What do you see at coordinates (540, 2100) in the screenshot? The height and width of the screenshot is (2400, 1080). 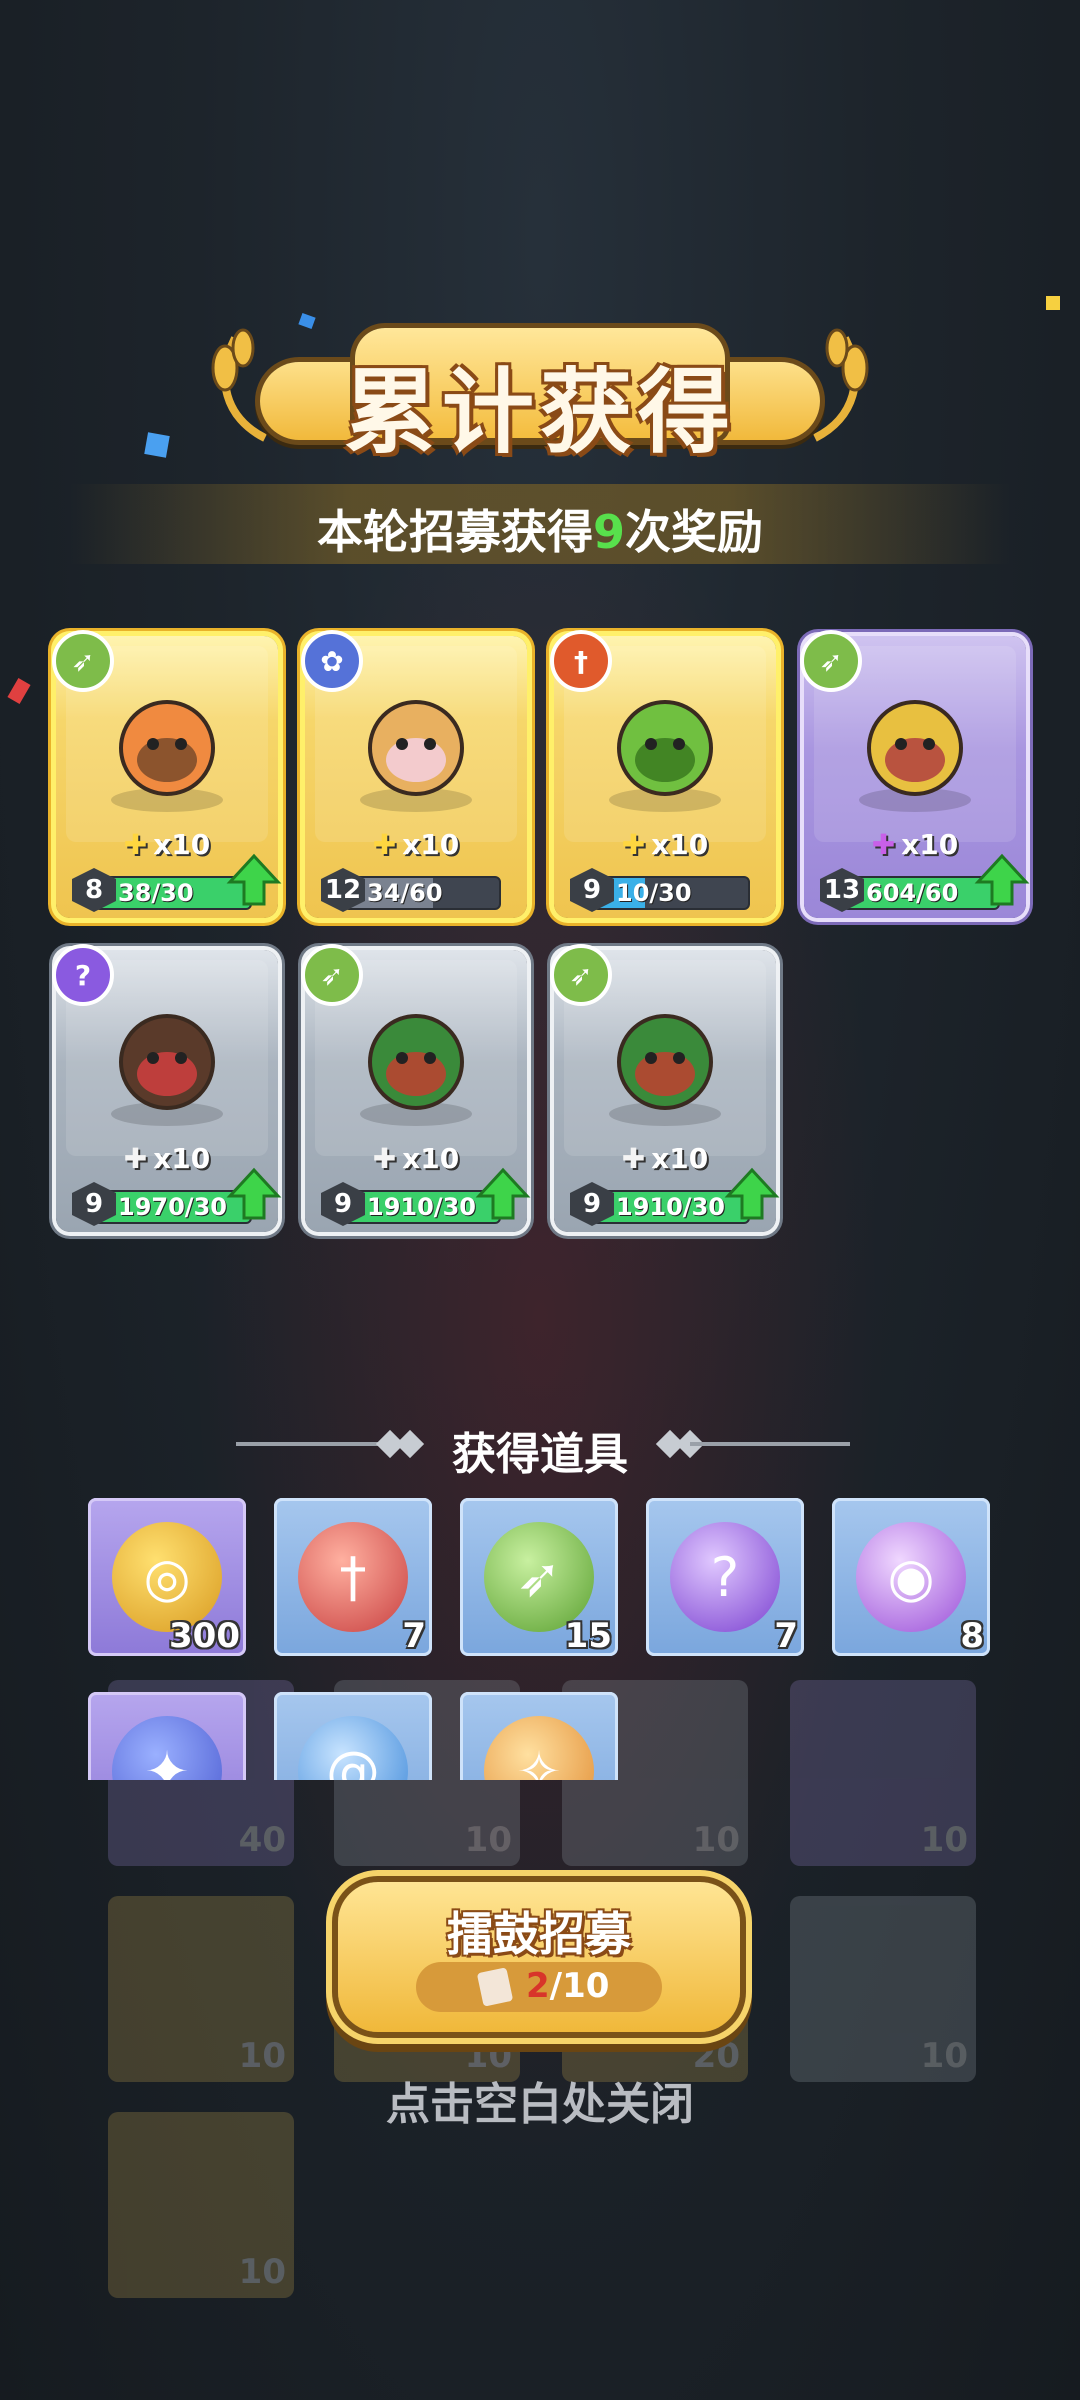 I see `close-hint: 点击空白处关闭` at bounding box center [540, 2100].